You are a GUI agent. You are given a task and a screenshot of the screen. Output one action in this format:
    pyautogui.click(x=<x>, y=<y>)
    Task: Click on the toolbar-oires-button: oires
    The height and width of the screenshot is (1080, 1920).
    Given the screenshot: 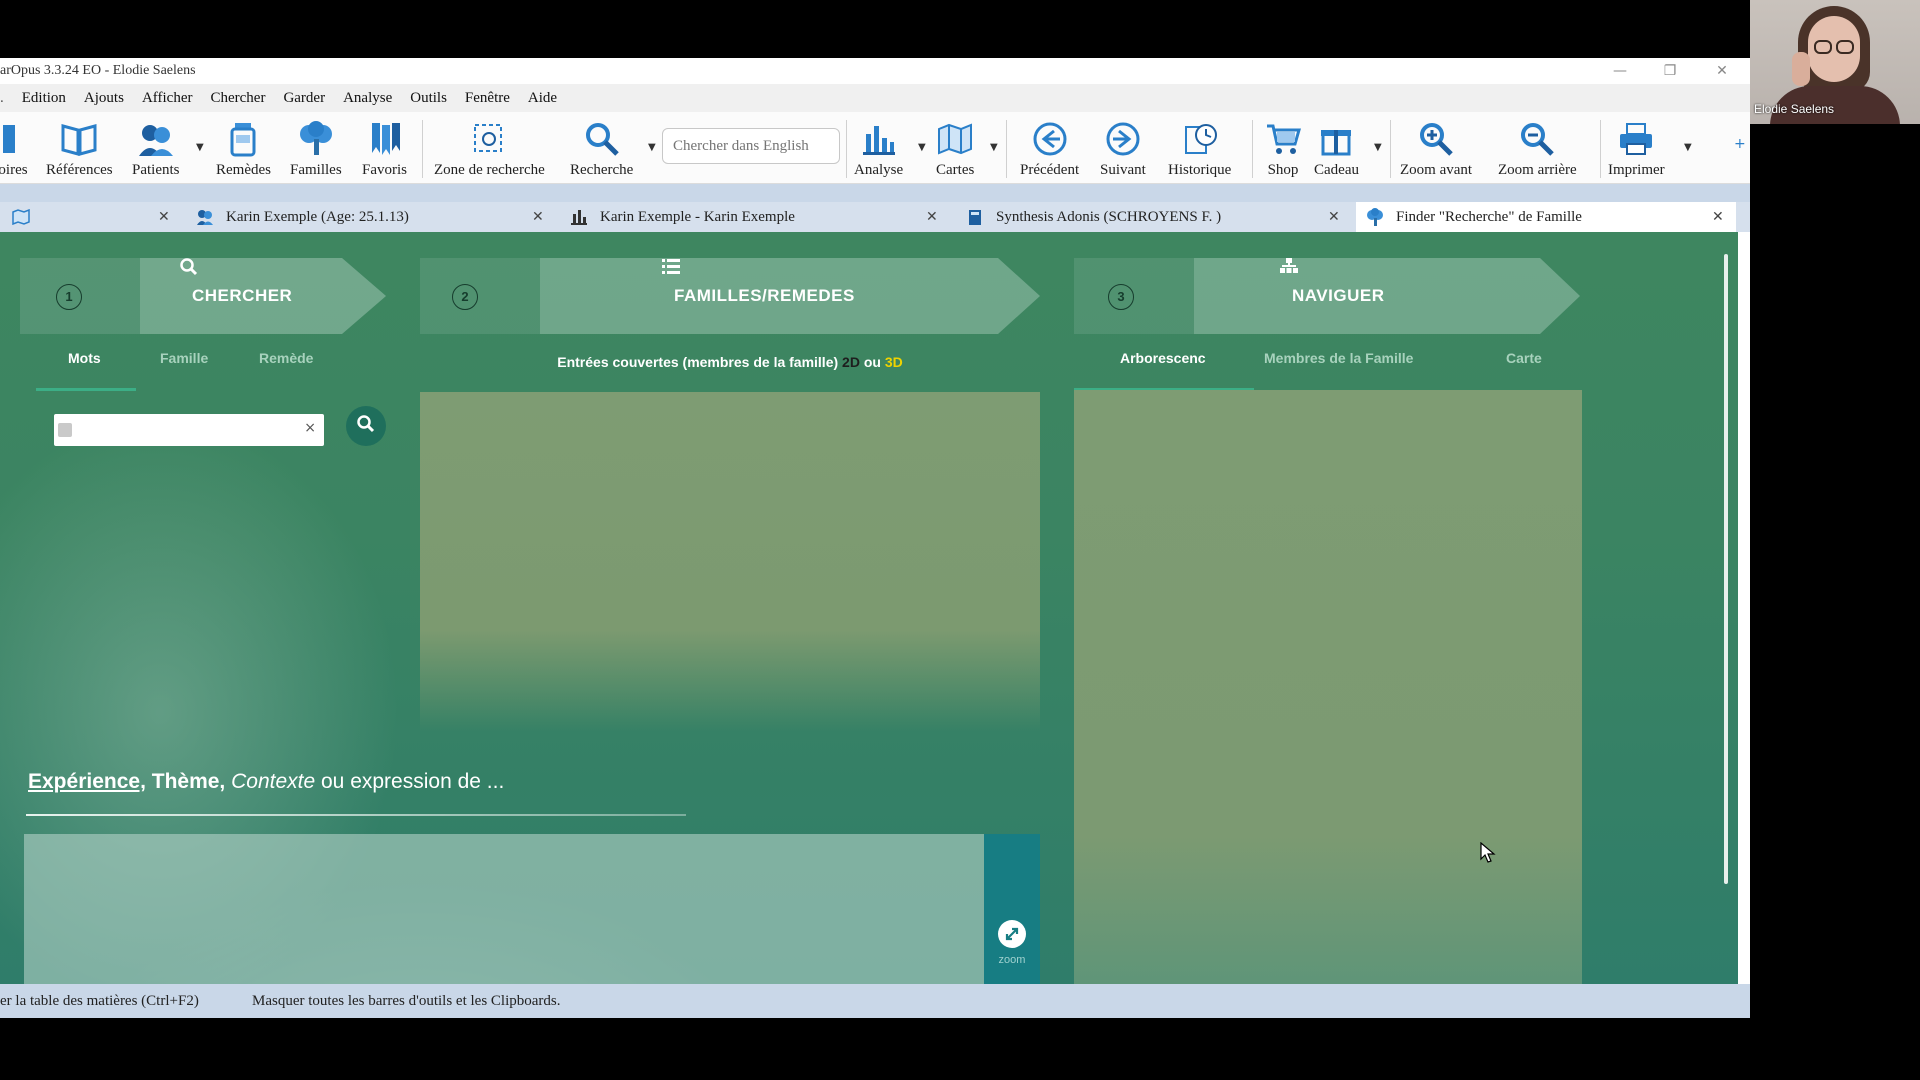 What is the action you would take?
    pyautogui.click(x=16, y=148)
    